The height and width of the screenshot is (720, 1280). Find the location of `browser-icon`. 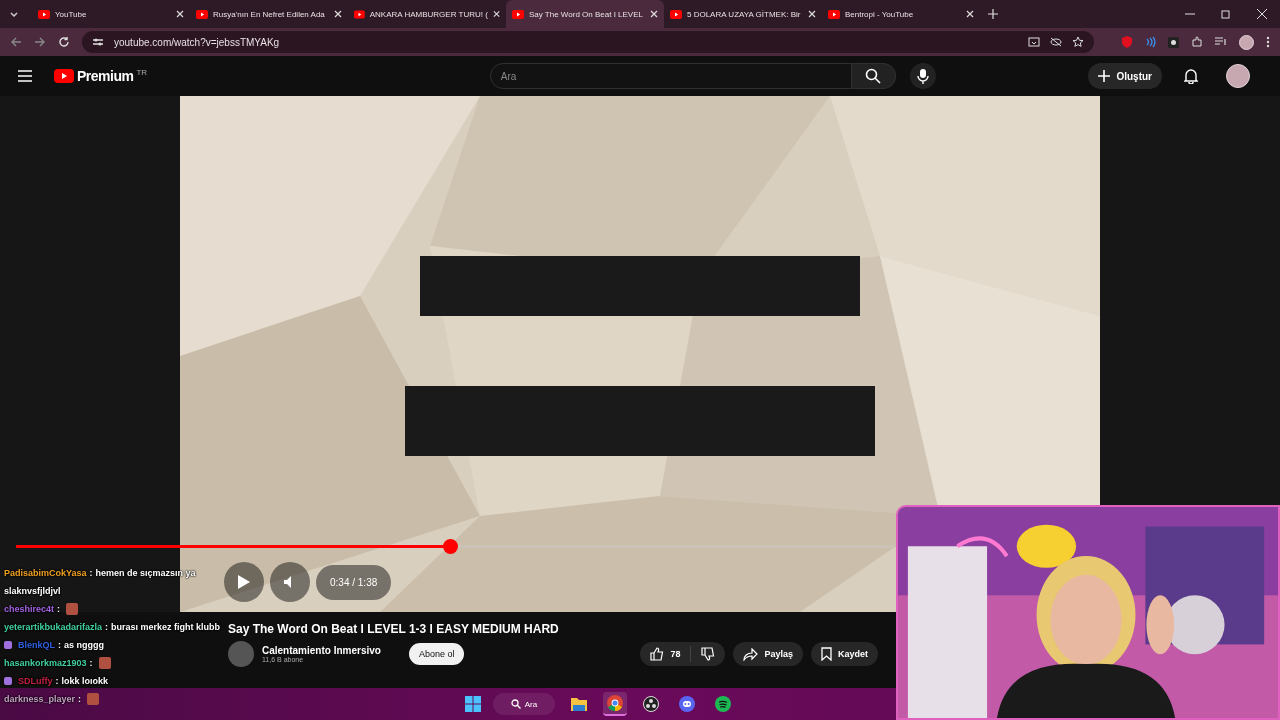

browser-icon is located at coordinates (615, 703).